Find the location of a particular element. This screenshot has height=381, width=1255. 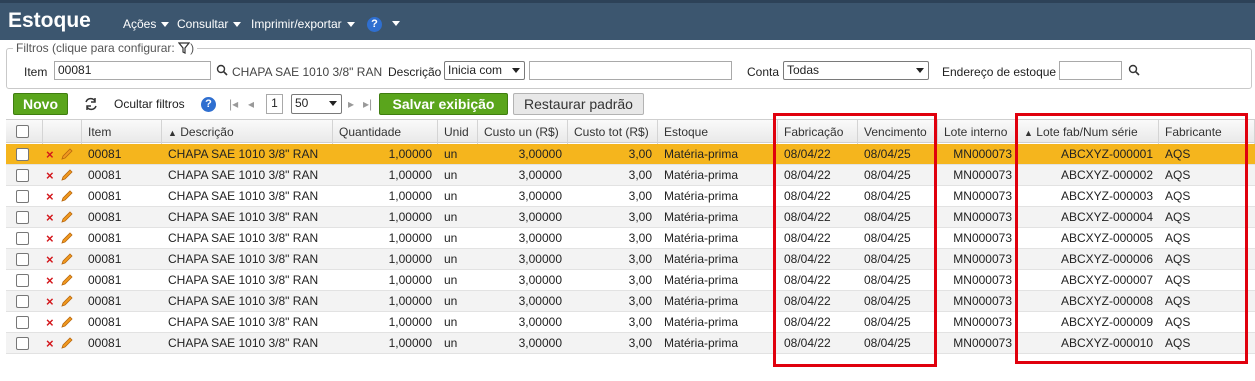

refresh-icon is located at coordinates (91, 104).